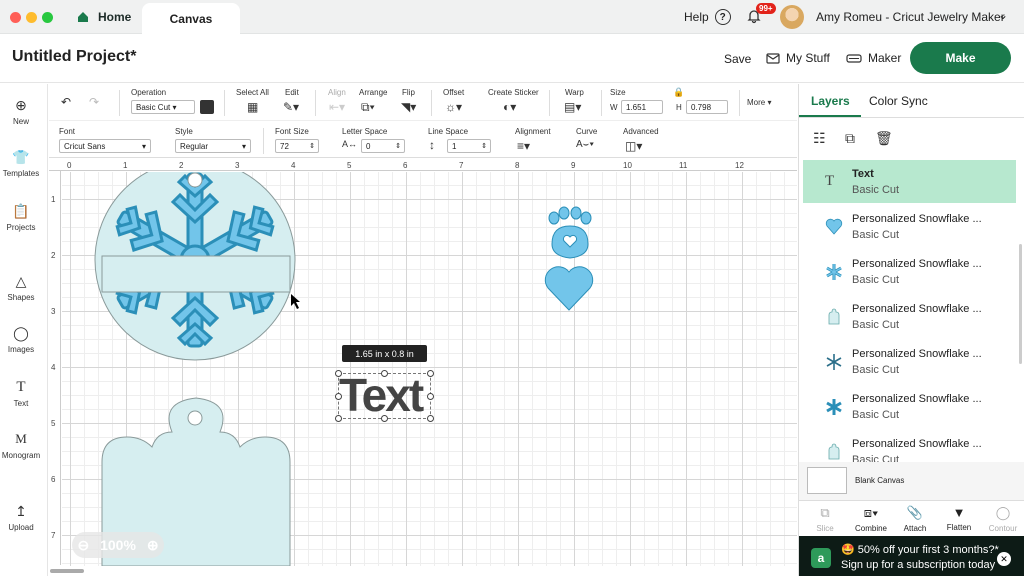  I want to click on select-all-icon: ▦, so click(252, 107).